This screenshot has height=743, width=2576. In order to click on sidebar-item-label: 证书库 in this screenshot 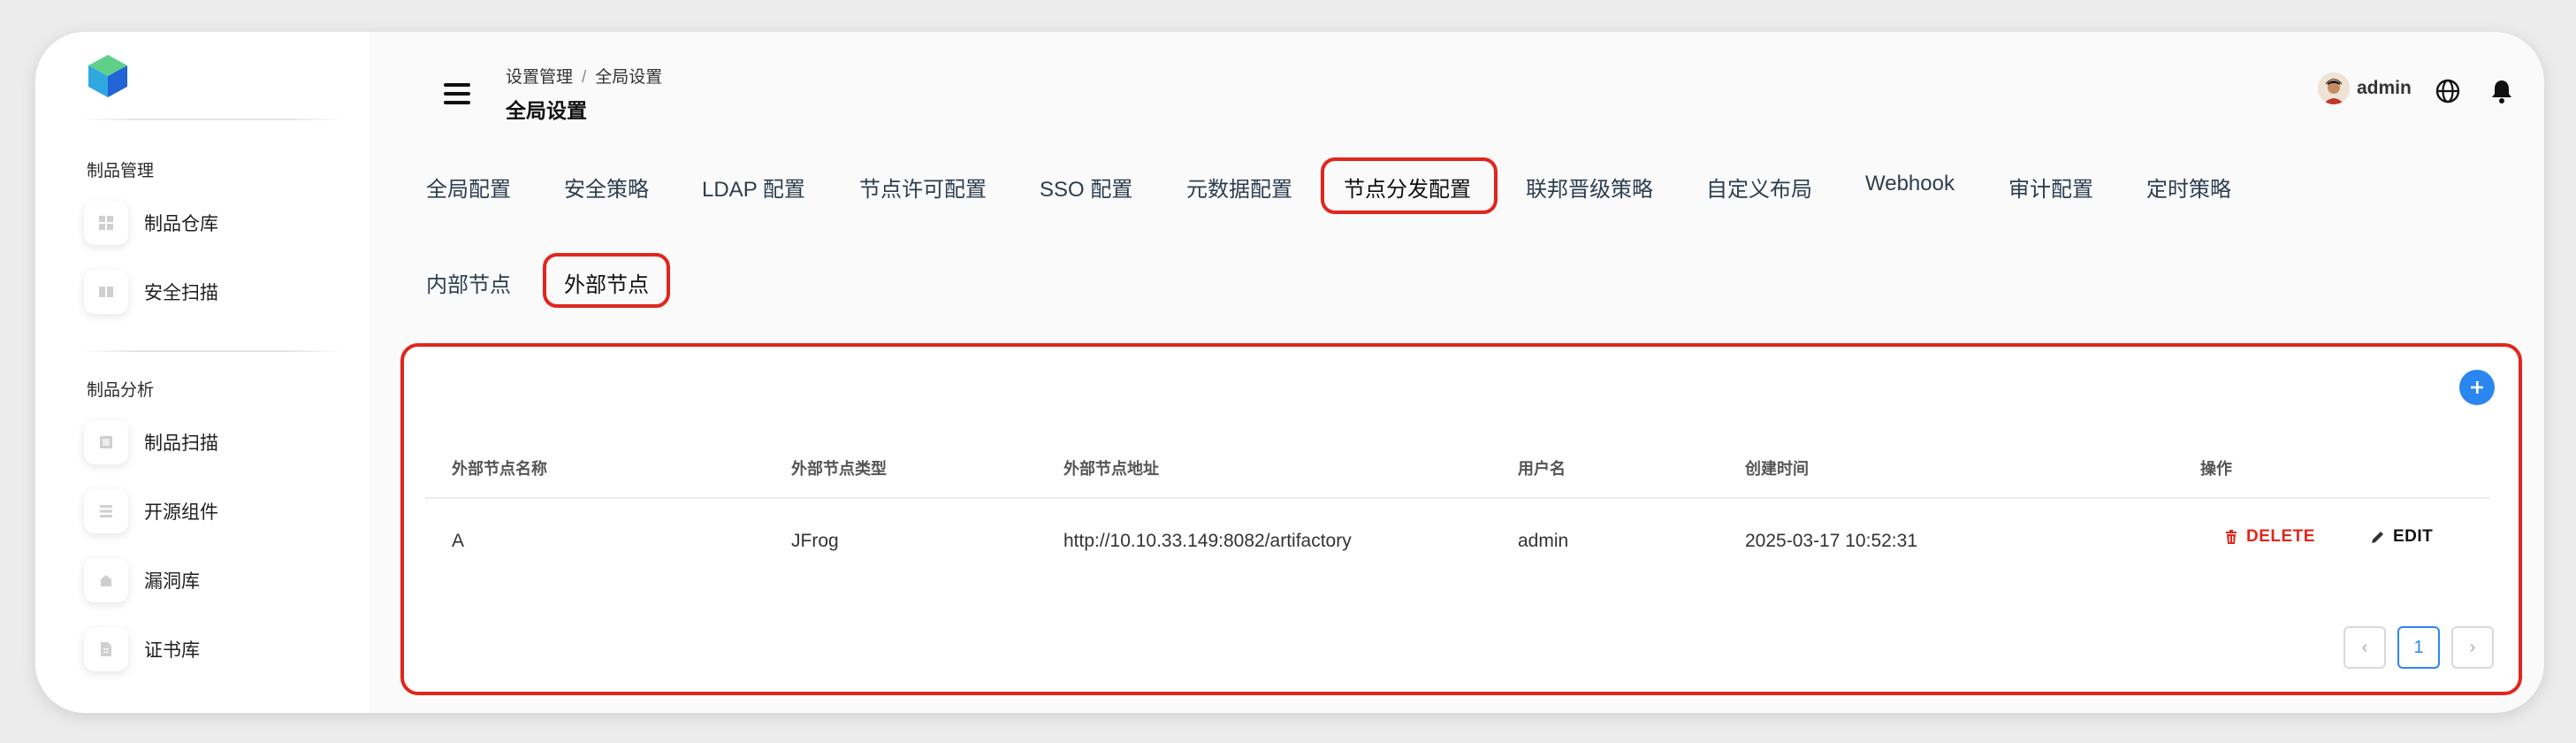, I will do `click(172, 650)`.